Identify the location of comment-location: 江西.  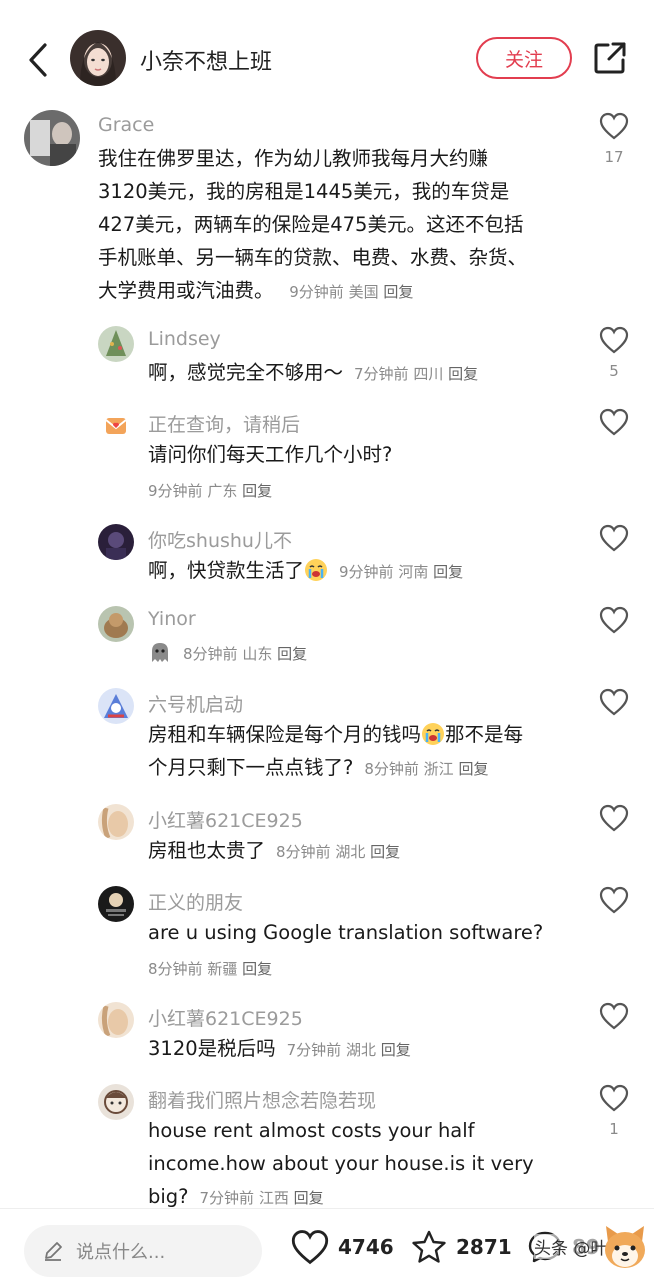
(273, 1198).